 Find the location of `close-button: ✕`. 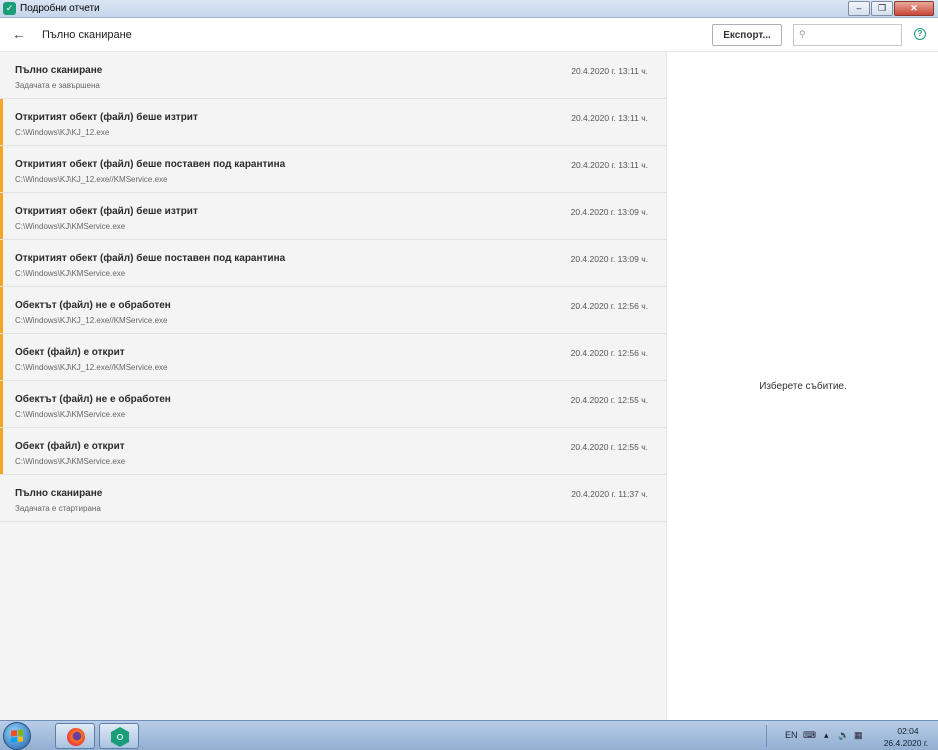

close-button: ✕ is located at coordinates (914, 8).